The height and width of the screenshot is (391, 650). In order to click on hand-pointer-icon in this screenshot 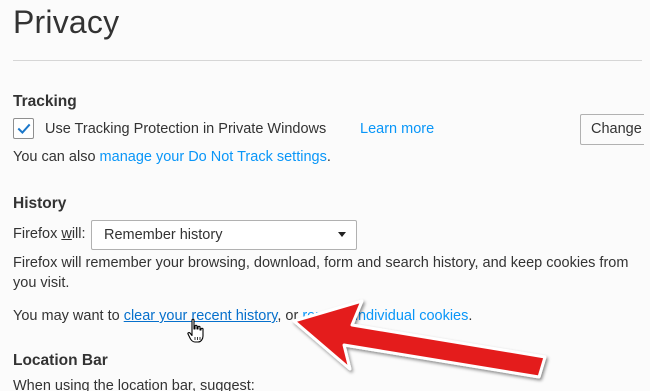, I will do `click(195, 330)`.